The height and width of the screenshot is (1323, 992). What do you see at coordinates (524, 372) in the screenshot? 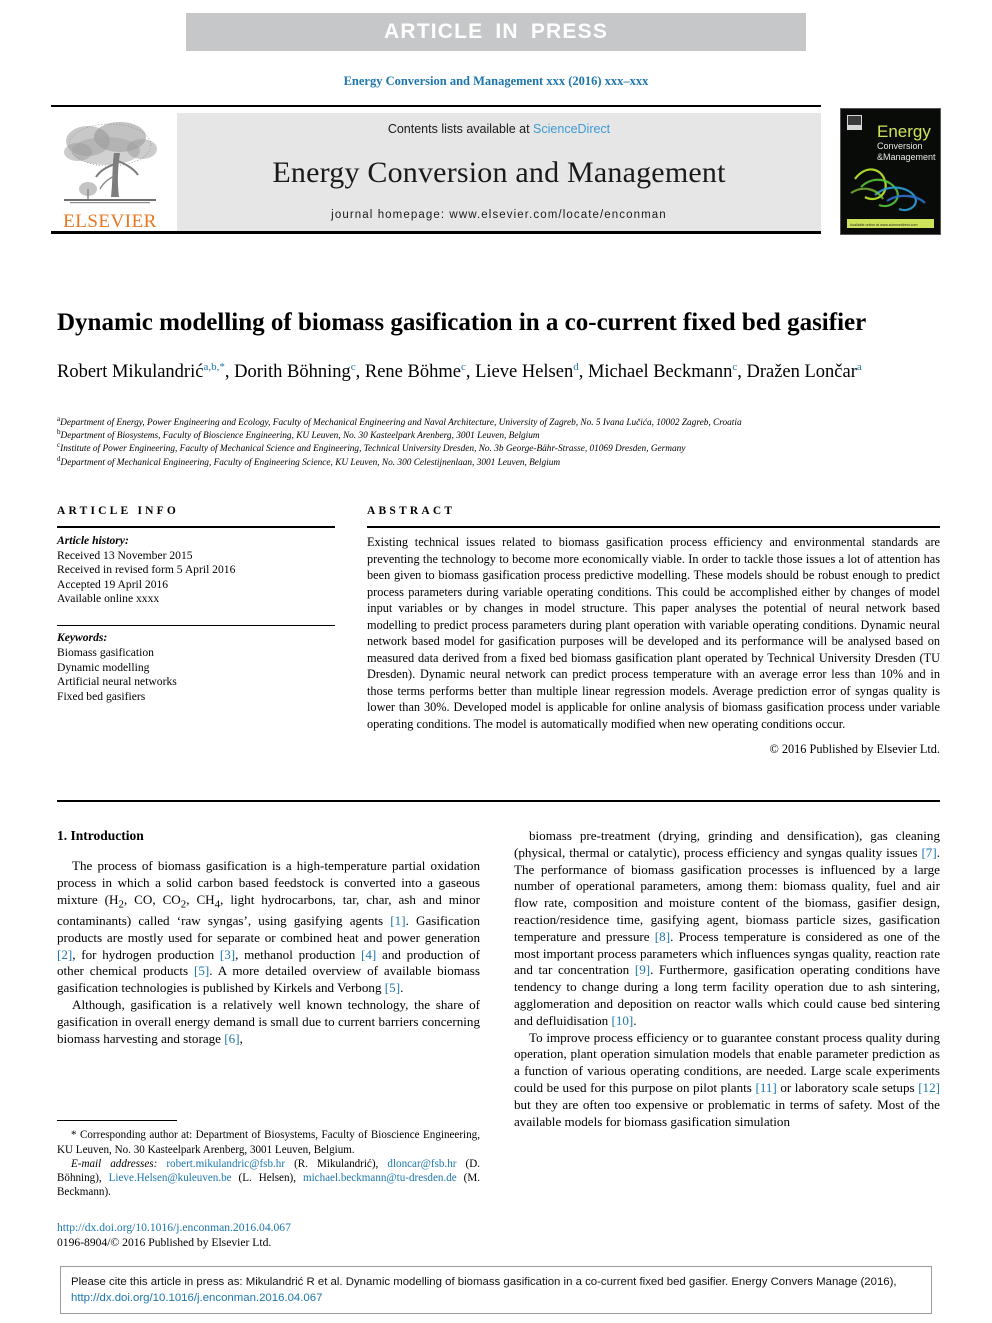
I see `author-name: Lieve Helsen` at bounding box center [524, 372].